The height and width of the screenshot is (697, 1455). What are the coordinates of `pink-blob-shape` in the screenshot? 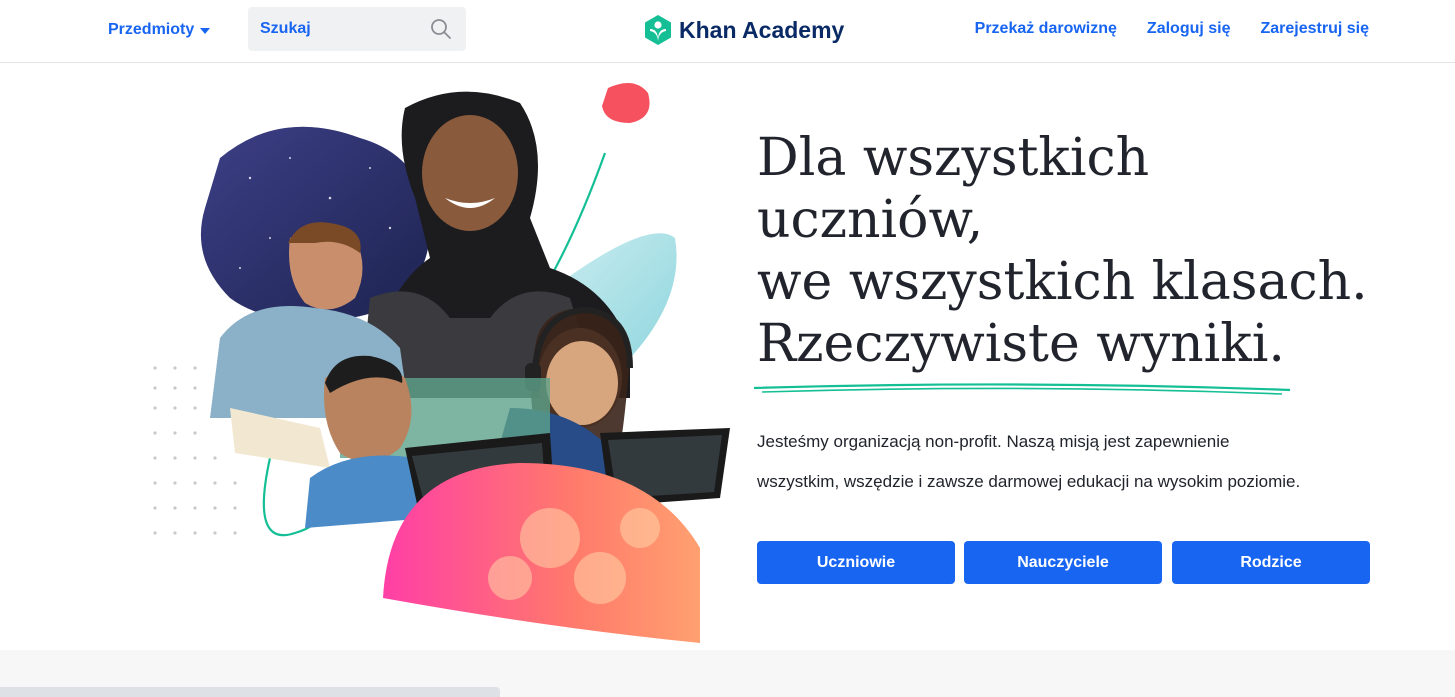 It's located at (626, 103).